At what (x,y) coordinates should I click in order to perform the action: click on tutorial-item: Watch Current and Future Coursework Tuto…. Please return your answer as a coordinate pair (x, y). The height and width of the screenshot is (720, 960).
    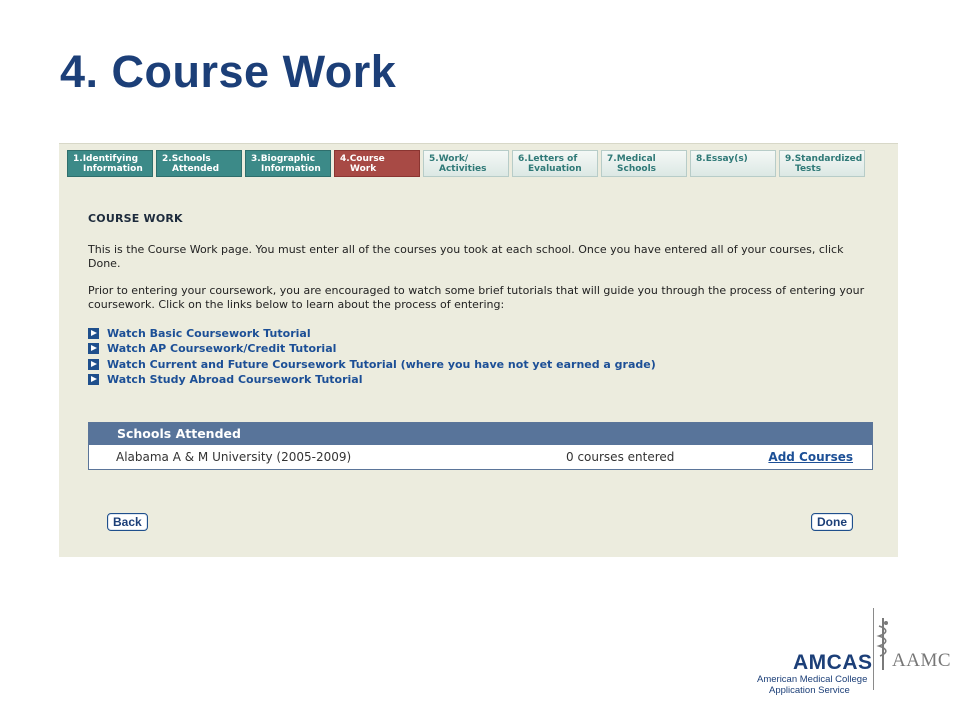
    Looking at the image, I should click on (483, 364).